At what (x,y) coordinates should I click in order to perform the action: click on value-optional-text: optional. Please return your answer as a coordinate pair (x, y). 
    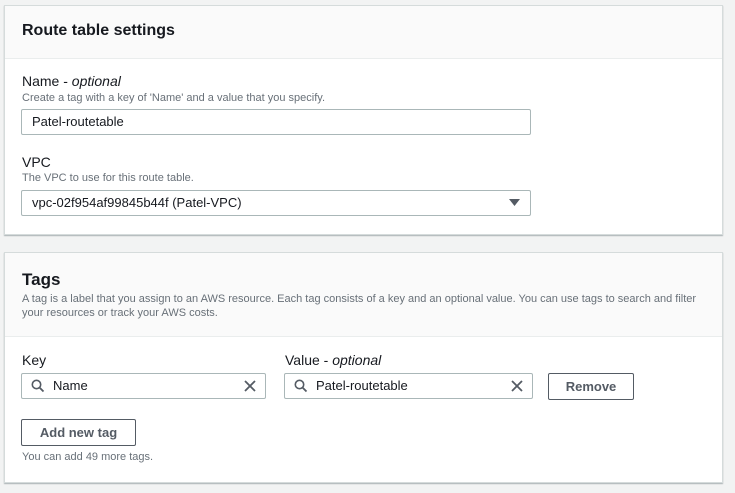
    Looking at the image, I should click on (357, 360).